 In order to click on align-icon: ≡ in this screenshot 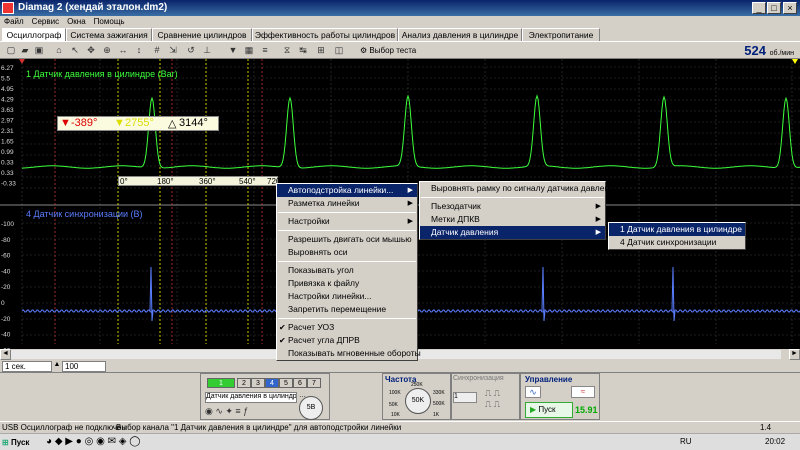, I will do `click(265, 50)`.